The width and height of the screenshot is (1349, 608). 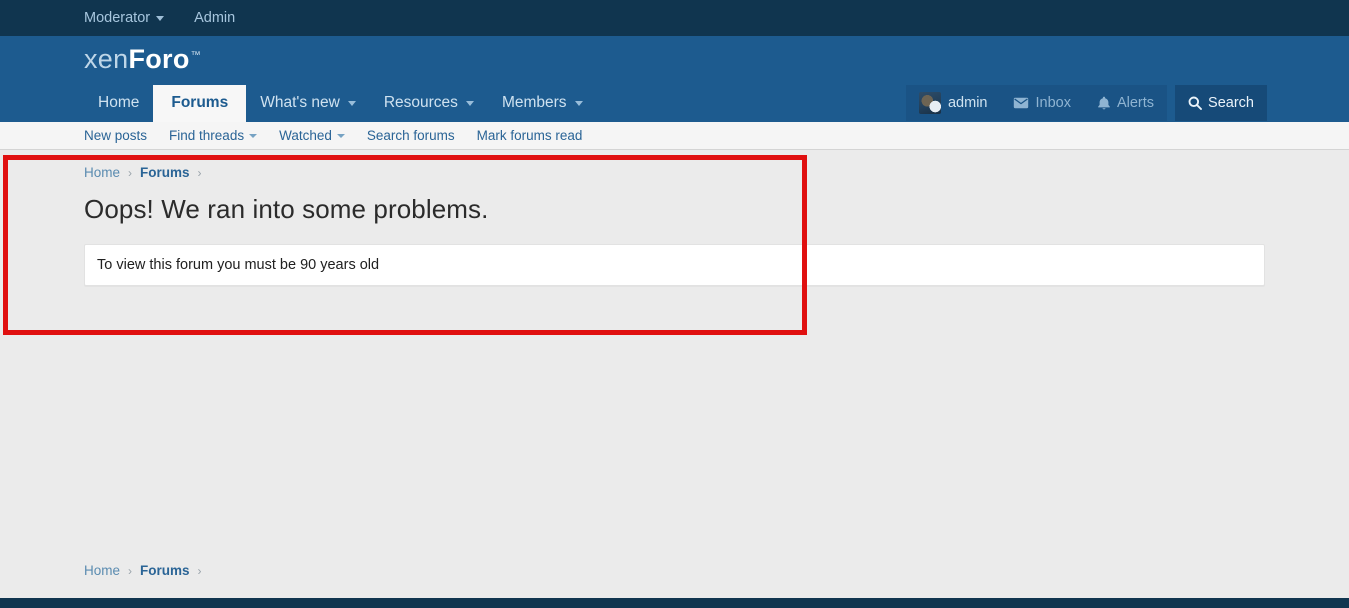 What do you see at coordinates (534, 102) in the screenshot?
I see `nav-tab-label: Members` at bounding box center [534, 102].